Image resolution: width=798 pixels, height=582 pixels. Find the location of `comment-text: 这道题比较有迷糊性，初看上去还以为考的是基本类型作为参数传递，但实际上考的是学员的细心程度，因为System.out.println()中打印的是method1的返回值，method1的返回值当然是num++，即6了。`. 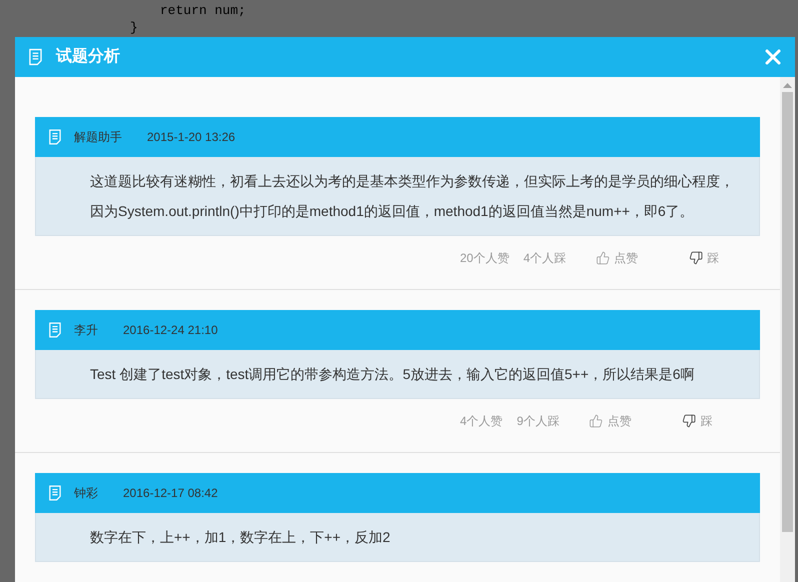

comment-text: 这道题比较有迷糊性，初看上去还以为考的是基本类型作为参数传递，但实际上考的是学员的细心程度，因为System.out.println()中打印的是method1的返回值，method1的返回值当然是num++，即6了。 is located at coordinates (412, 196).